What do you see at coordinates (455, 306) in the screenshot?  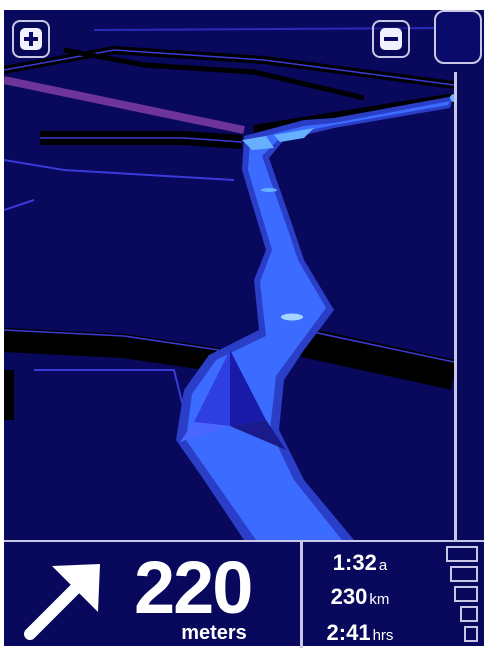 I see `side-rail` at bounding box center [455, 306].